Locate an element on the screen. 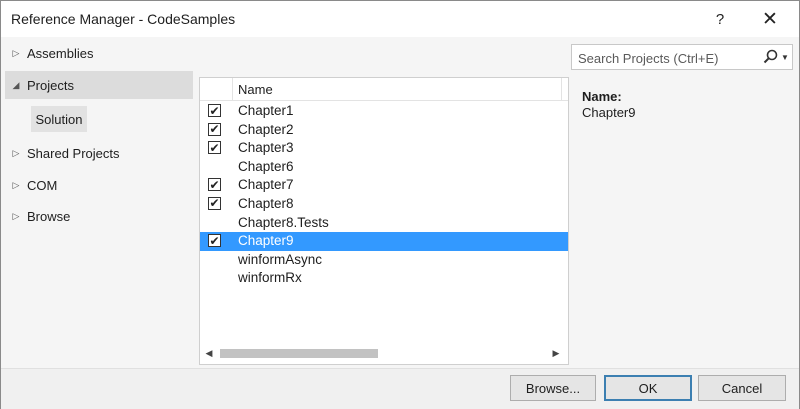  project-name: Chapter3 is located at coordinates (266, 148).